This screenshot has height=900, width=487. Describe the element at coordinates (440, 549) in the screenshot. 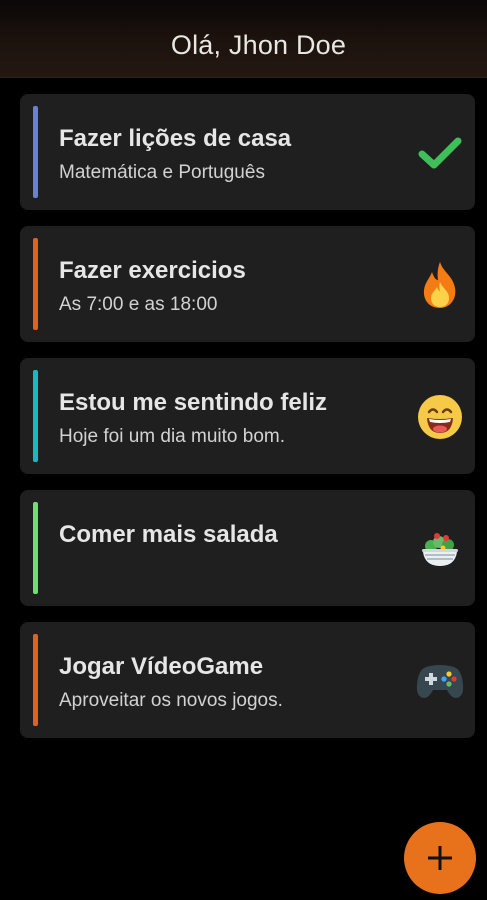

I see `salad-bowl-icon` at that location.